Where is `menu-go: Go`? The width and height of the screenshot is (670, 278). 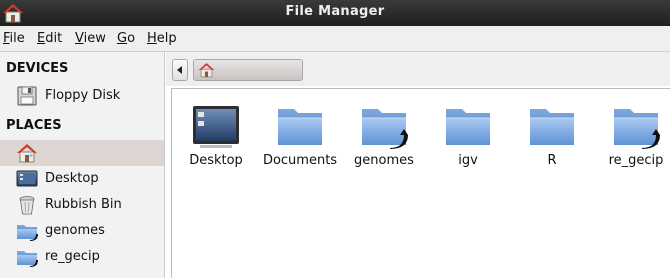 menu-go: Go is located at coordinates (126, 38).